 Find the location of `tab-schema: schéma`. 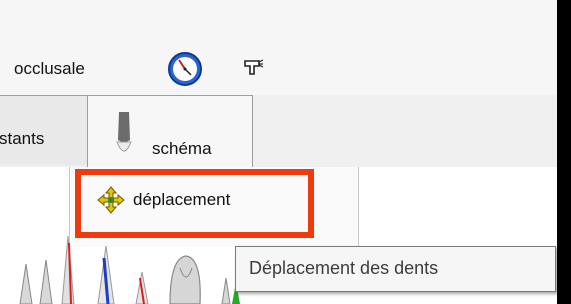

tab-schema: schéma is located at coordinates (170, 131).